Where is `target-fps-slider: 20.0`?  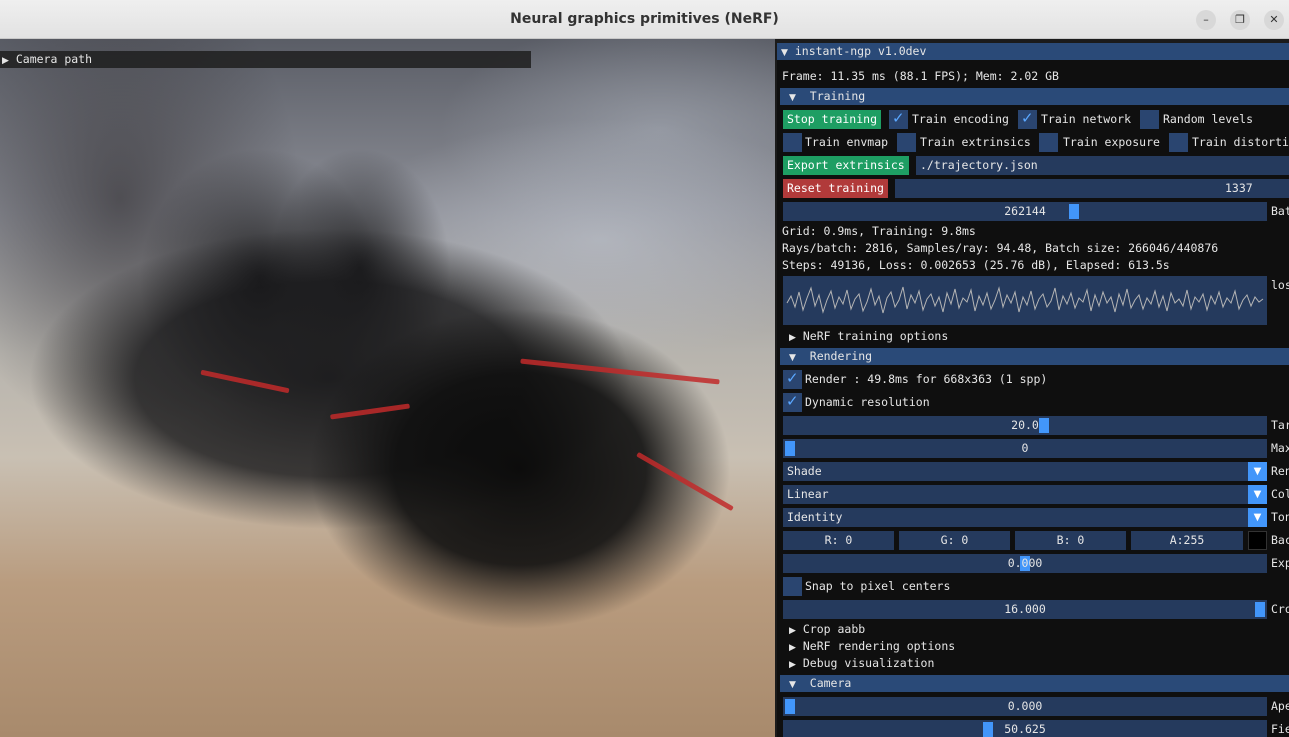
target-fps-slider: 20.0 is located at coordinates (1025, 425).